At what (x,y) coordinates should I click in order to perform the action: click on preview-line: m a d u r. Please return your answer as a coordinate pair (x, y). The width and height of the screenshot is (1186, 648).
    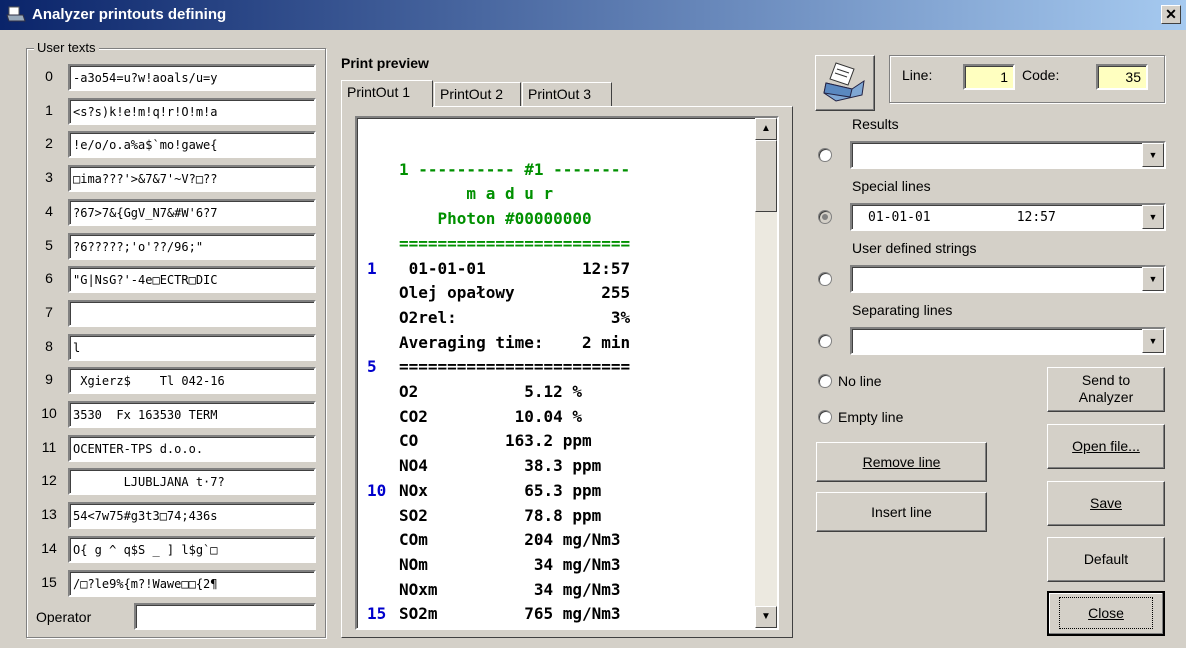
    Looking at the image, I should click on (557, 194).